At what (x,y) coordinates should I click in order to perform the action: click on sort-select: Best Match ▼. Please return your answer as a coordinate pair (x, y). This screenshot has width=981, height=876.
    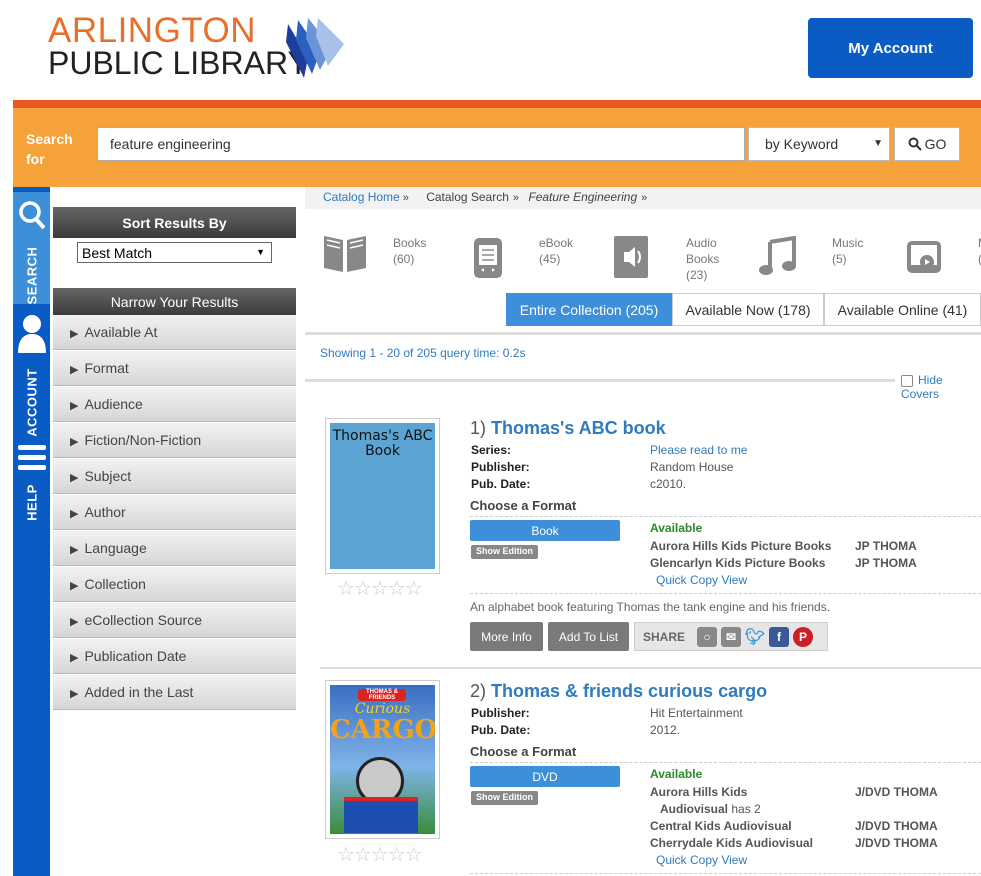
    Looking at the image, I should click on (174, 252).